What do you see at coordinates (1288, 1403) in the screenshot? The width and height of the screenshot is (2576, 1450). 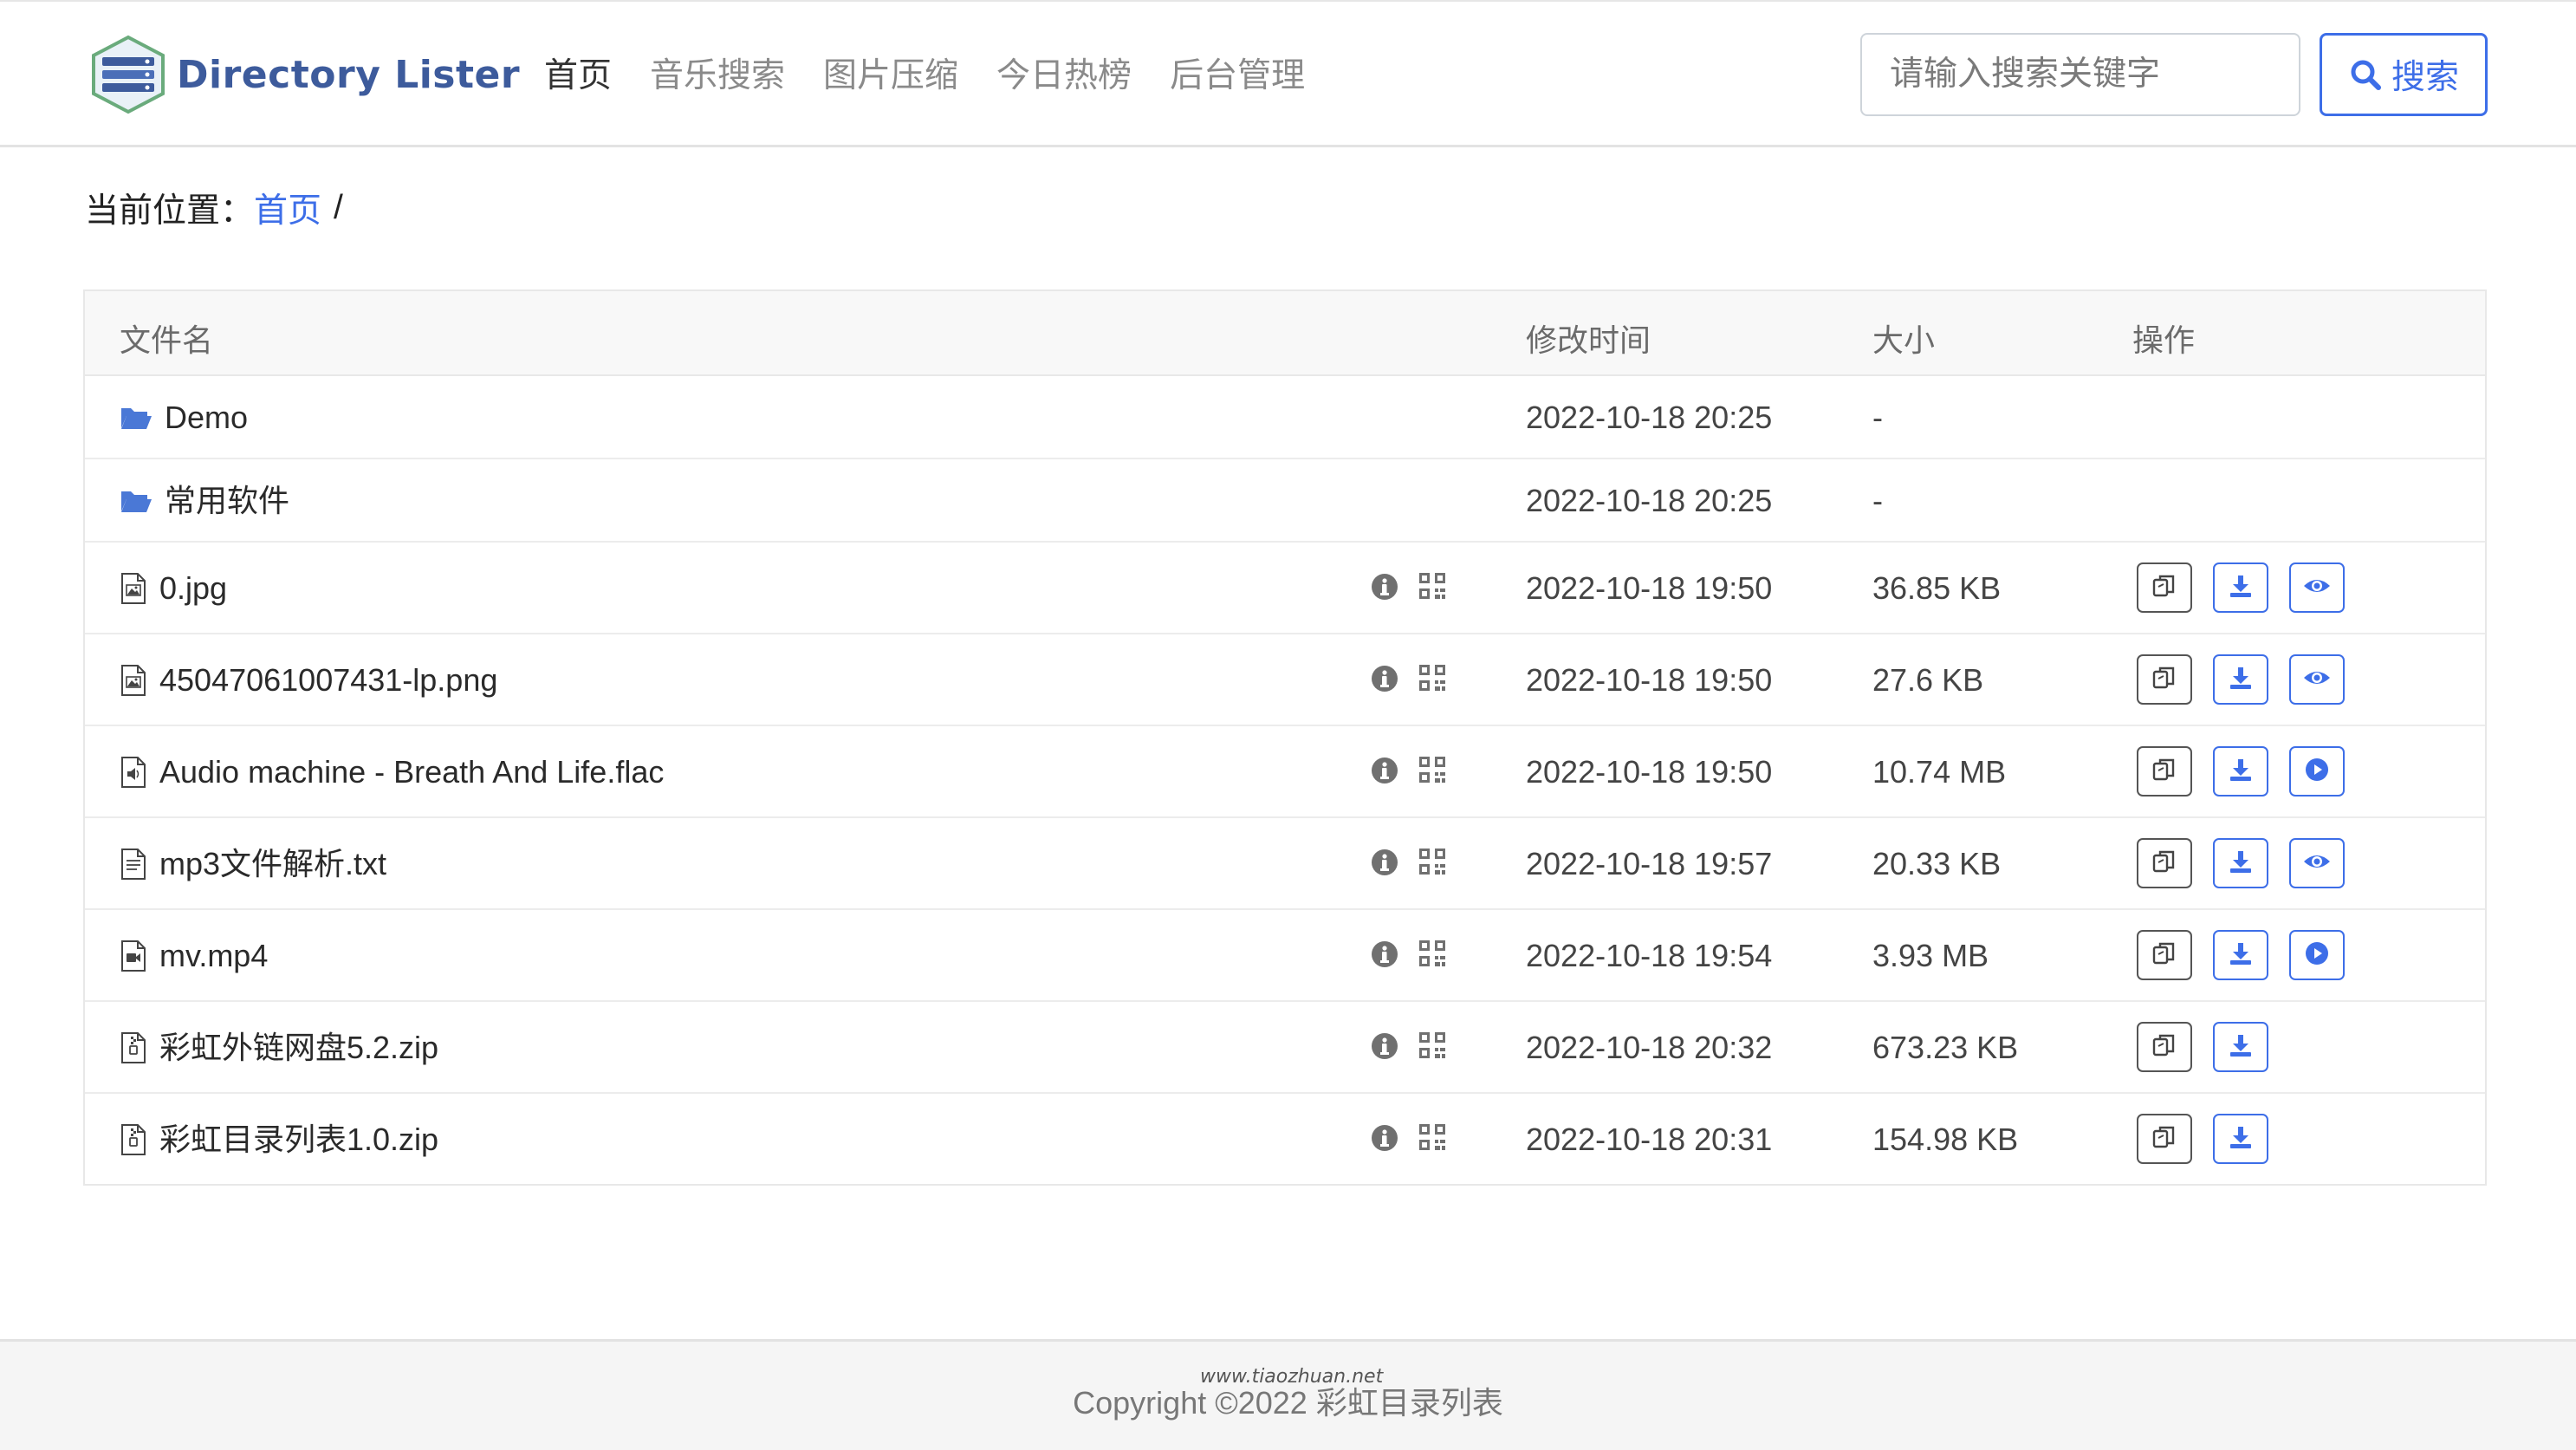 I see `copyright-text: Copyright ©2022 彩虹目录列表` at bounding box center [1288, 1403].